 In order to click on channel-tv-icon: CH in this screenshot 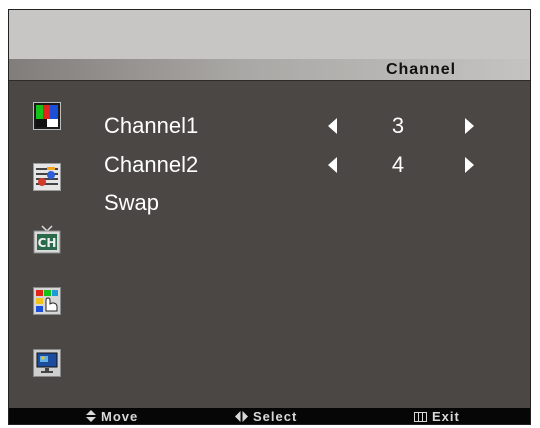, I will do `click(47, 239)`.